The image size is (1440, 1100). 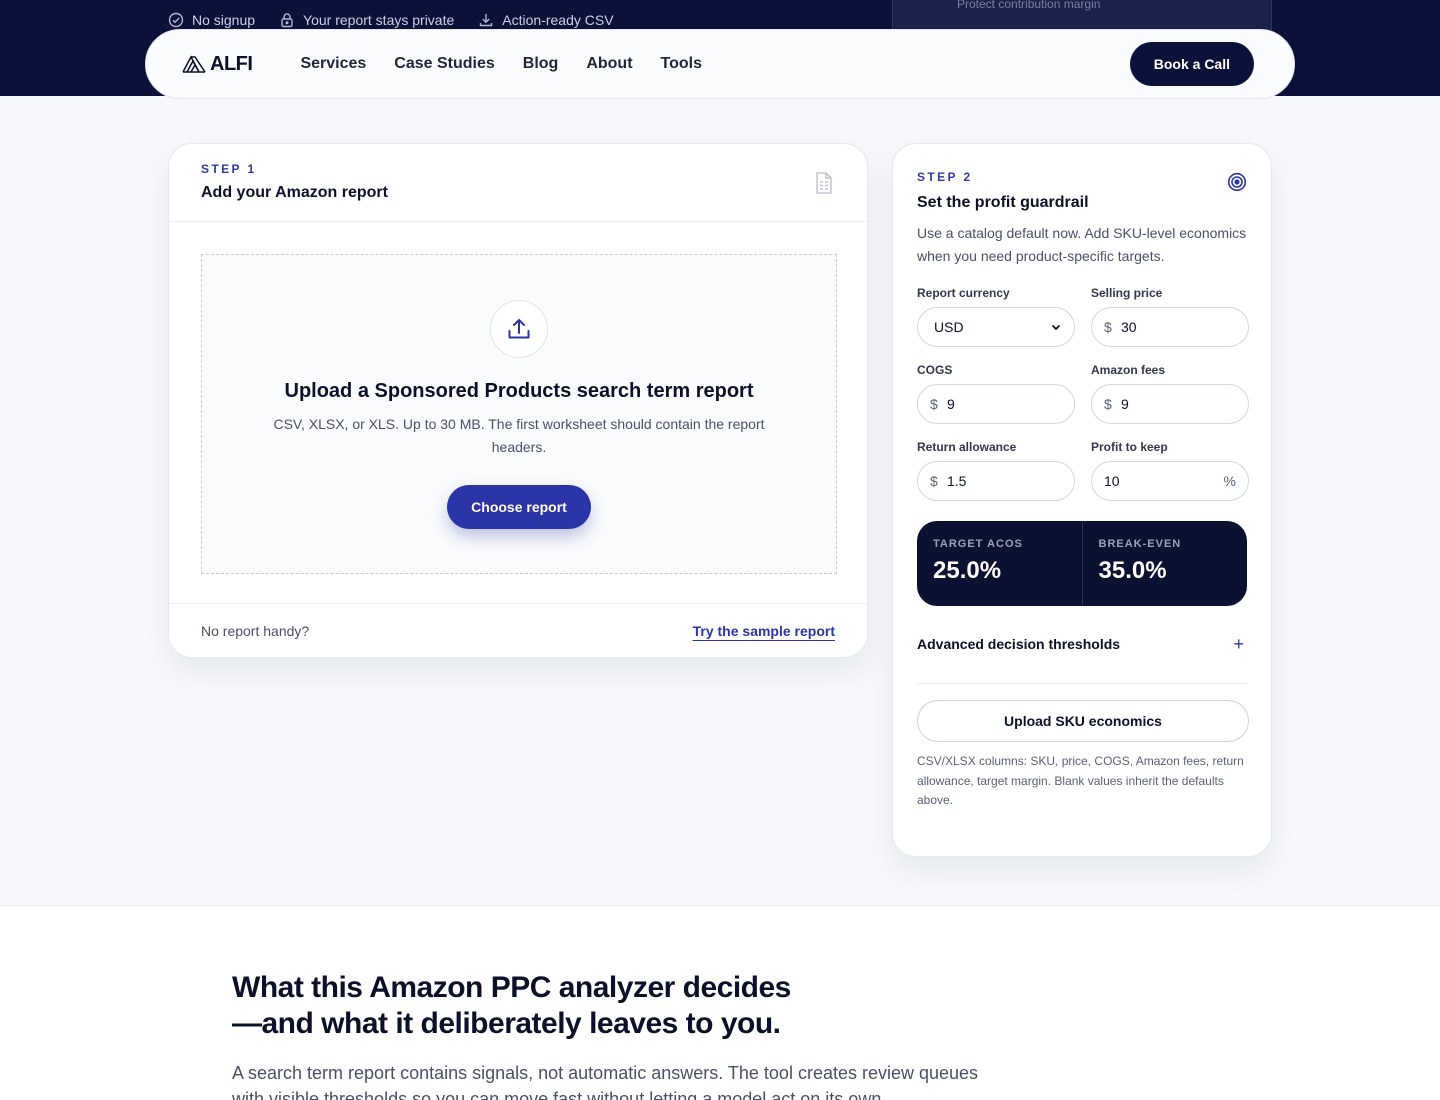 What do you see at coordinates (518, 183) in the screenshot?
I see `step1-header: STEP 1 Add your Amazon report` at bounding box center [518, 183].